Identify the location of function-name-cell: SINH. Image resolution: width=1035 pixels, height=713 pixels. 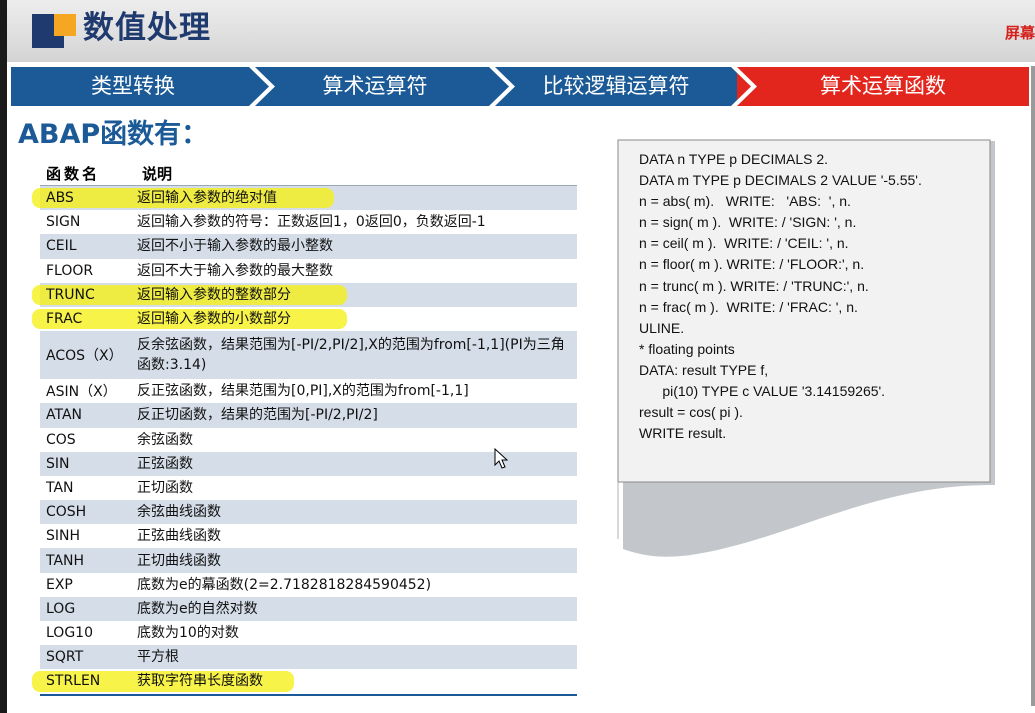
(63, 536).